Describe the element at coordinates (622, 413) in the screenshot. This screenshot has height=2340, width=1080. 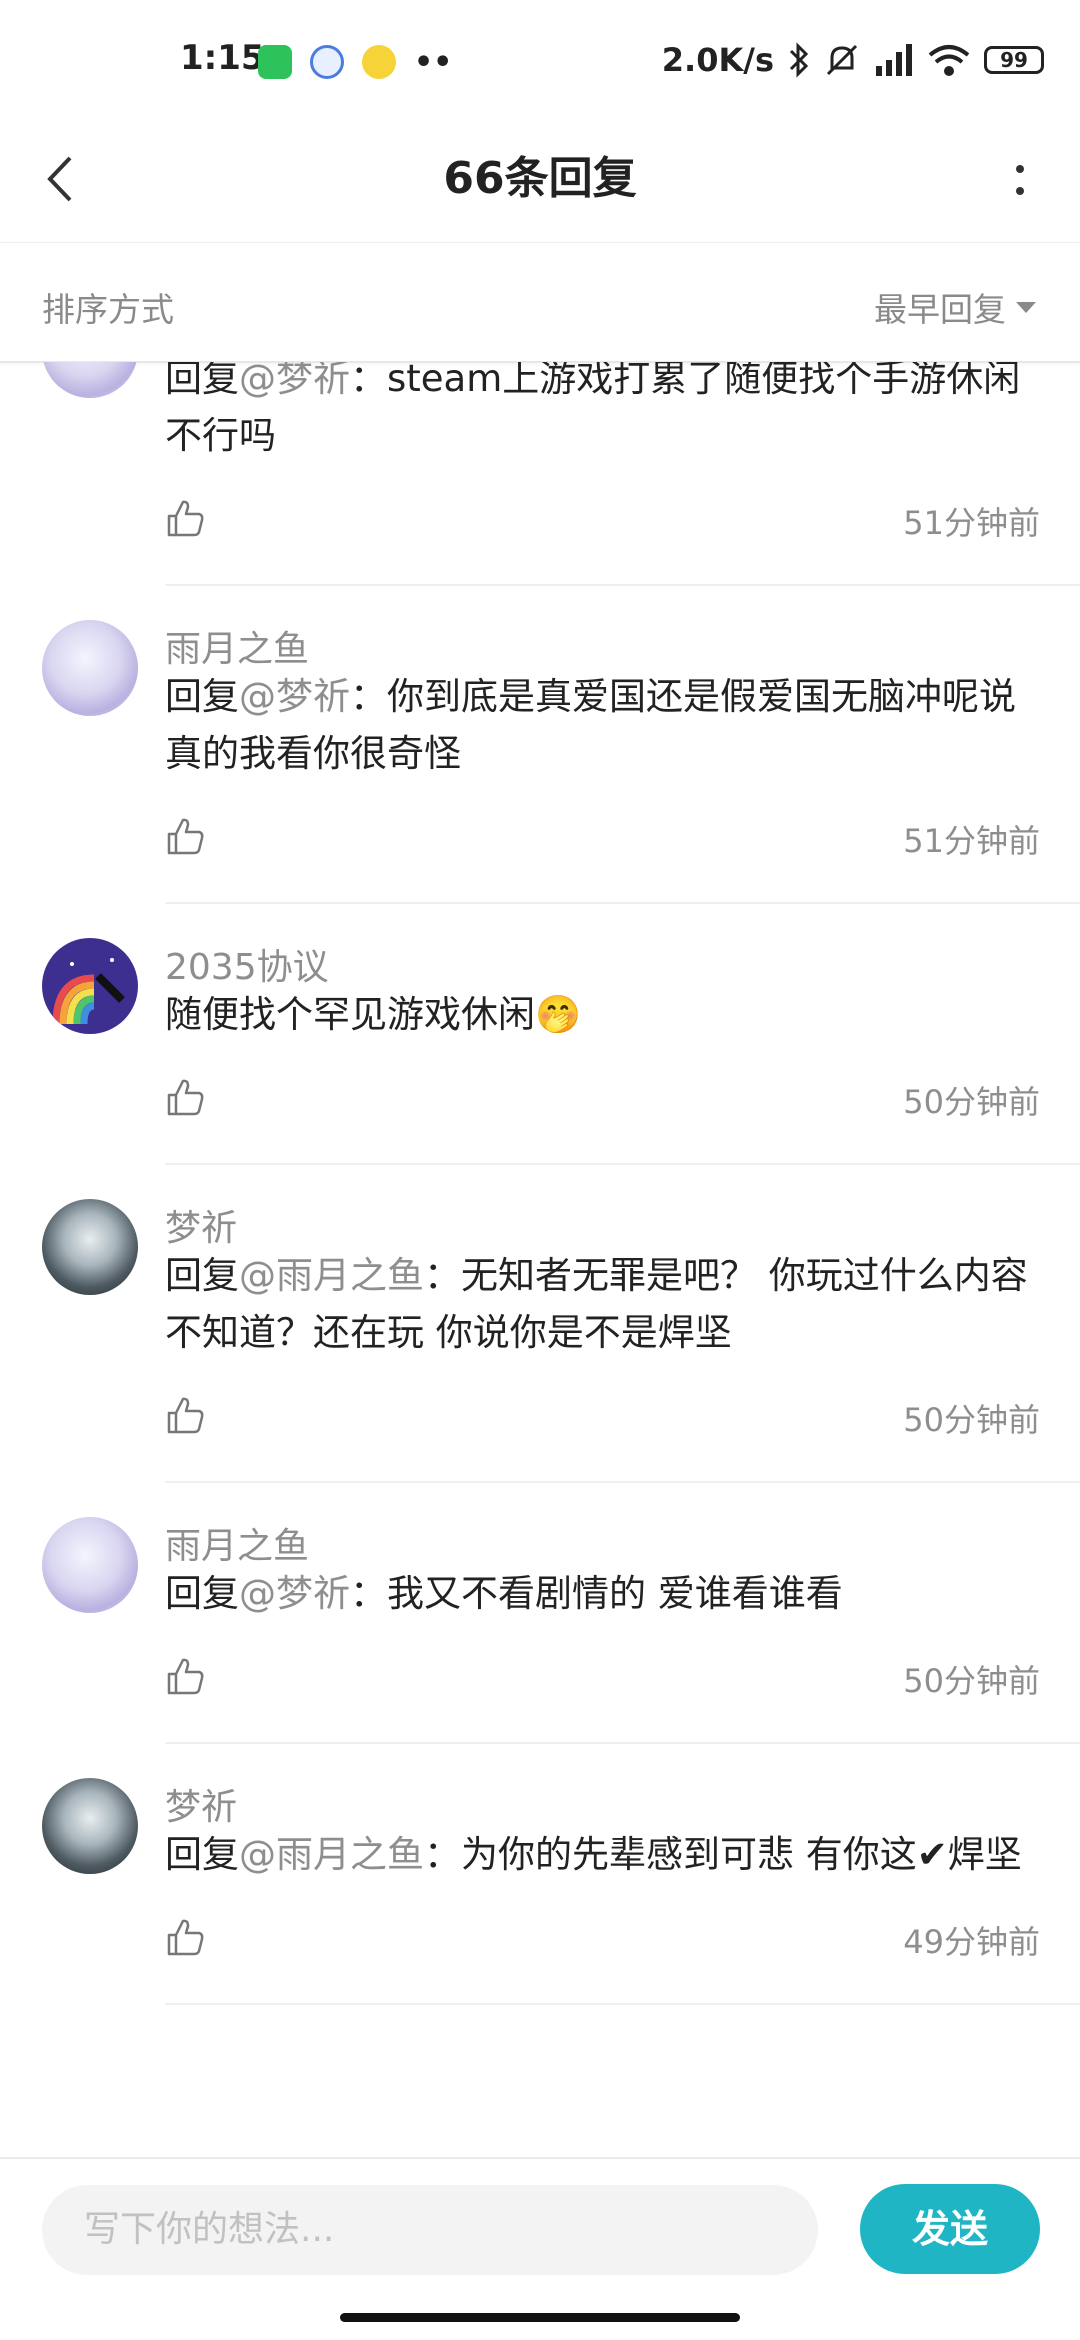
I see `comment-text: 回复@梦祈：steam上游戏打累了随便找个手游休闲不行吗` at that location.